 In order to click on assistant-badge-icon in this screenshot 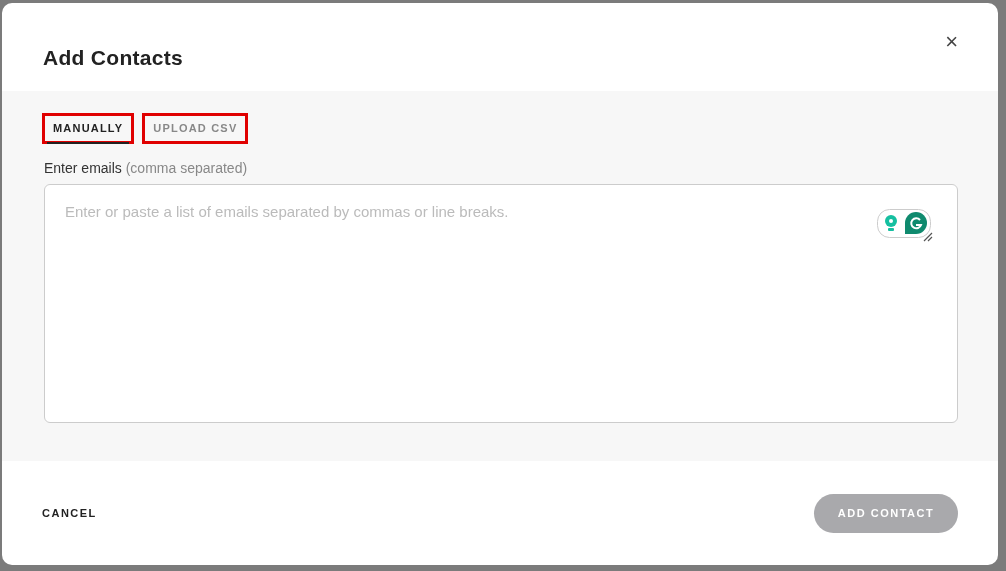, I will do `click(906, 226)`.